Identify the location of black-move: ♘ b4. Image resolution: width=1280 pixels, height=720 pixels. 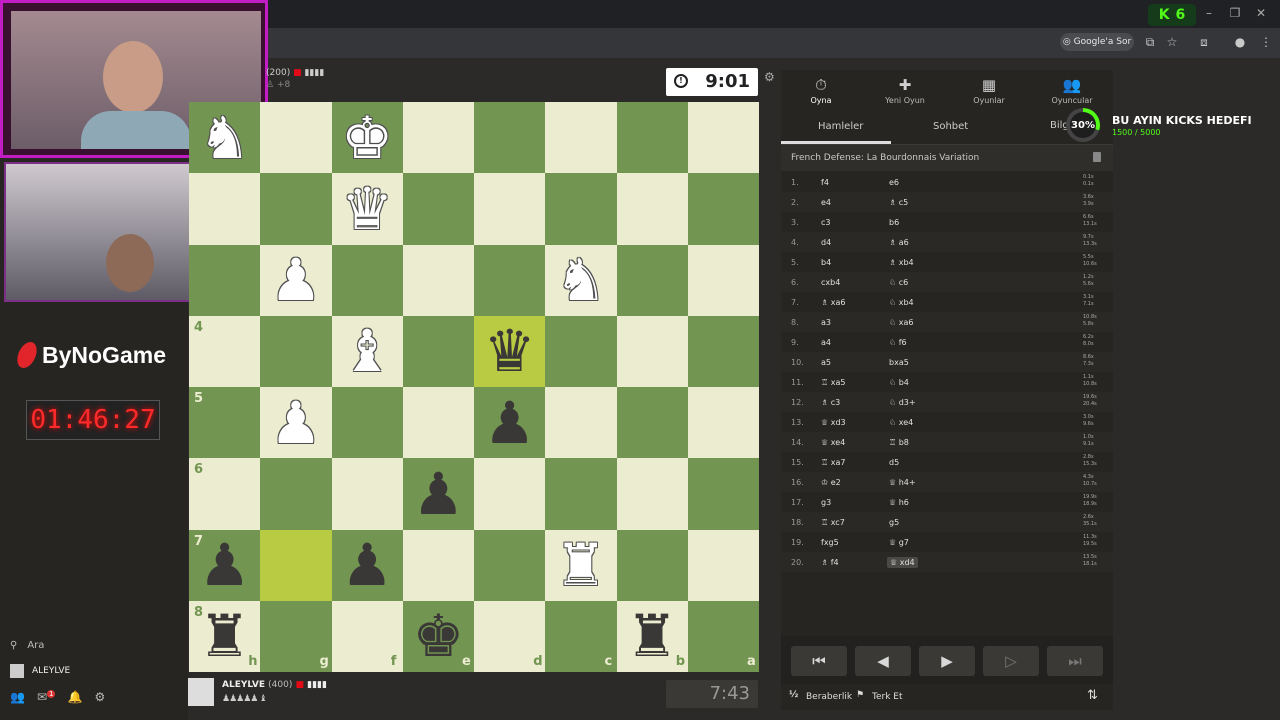
(899, 382).